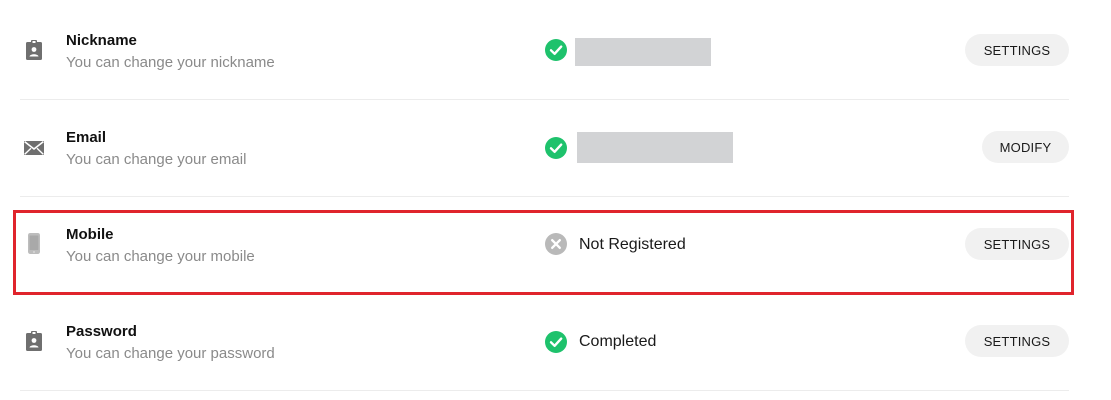 This screenshot has height=400, width=1111. What do you see at coordinates (632, 244) in the screenshot?
I see `mobile-status-text: Not Registered` at bounding box center [632, 244].